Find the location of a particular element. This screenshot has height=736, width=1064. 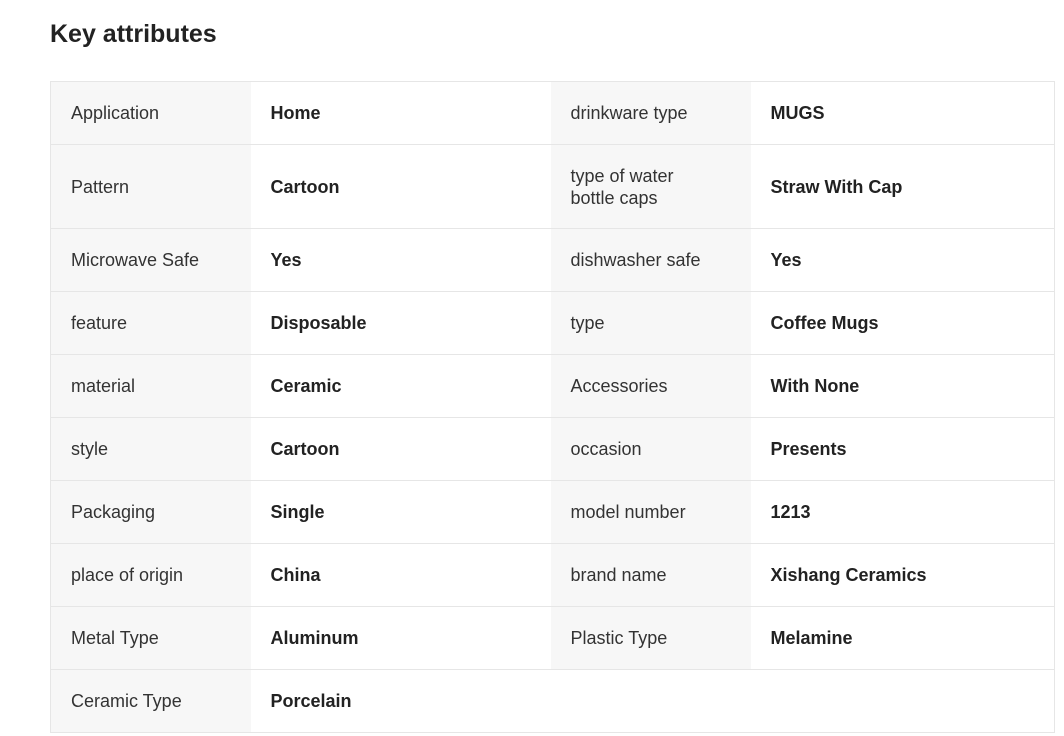

attribute-value: Single is located at coordinates (400, 512).